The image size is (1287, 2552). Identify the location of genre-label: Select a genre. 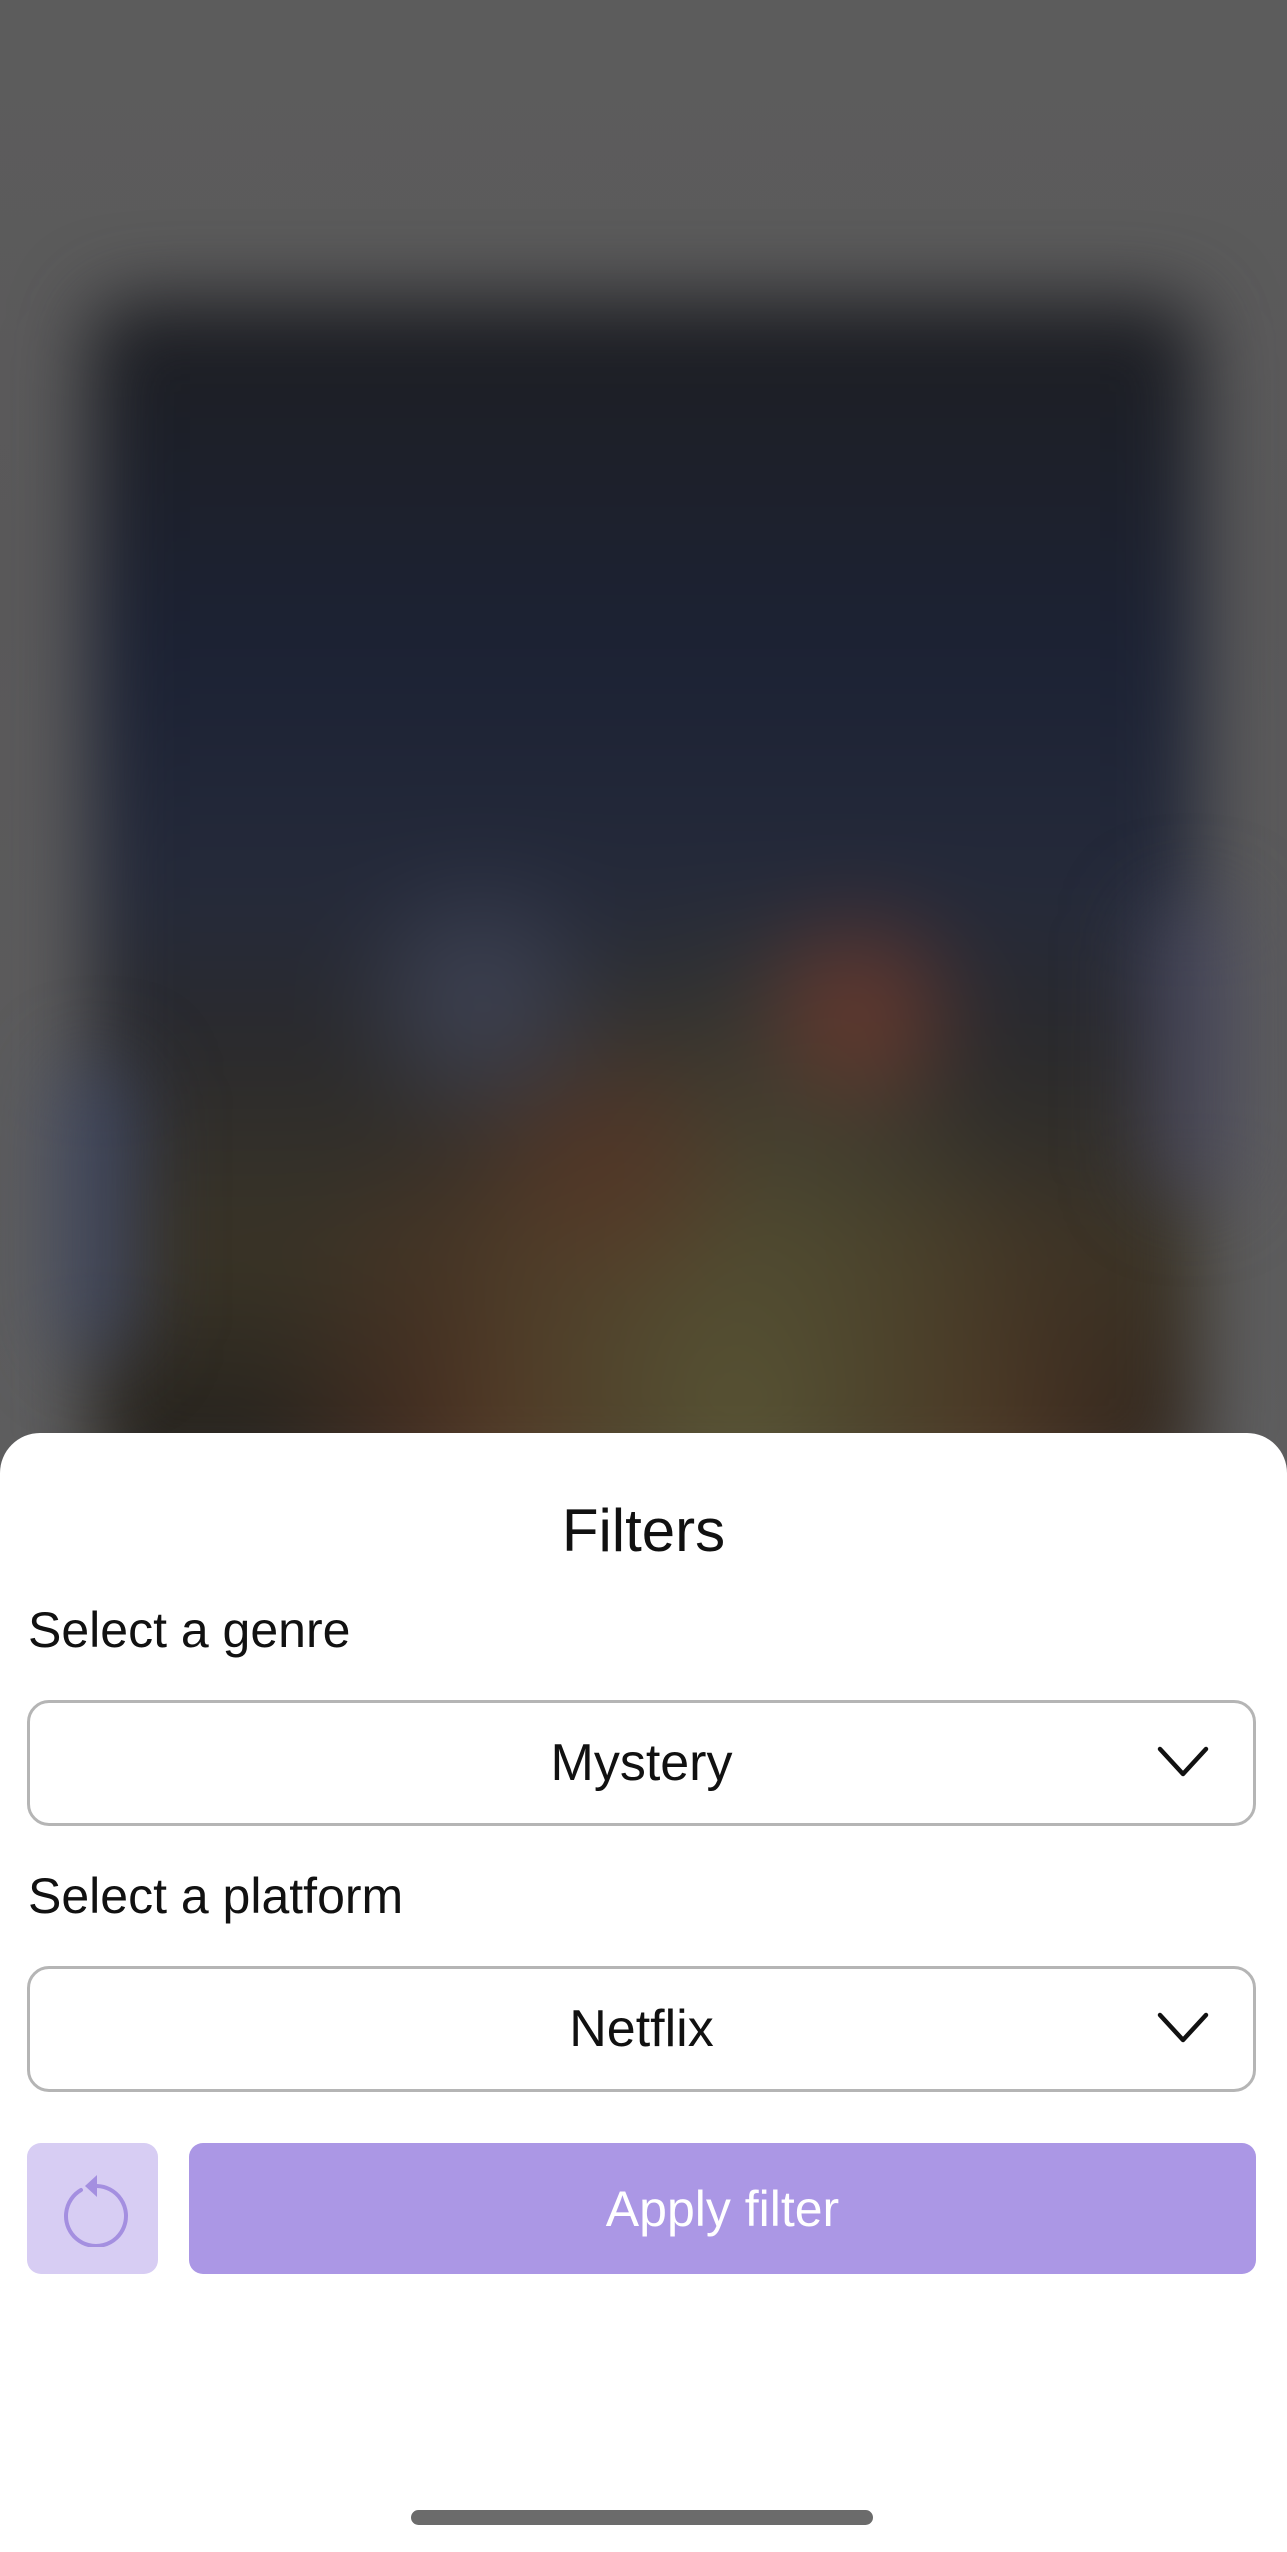
(189, 1630).